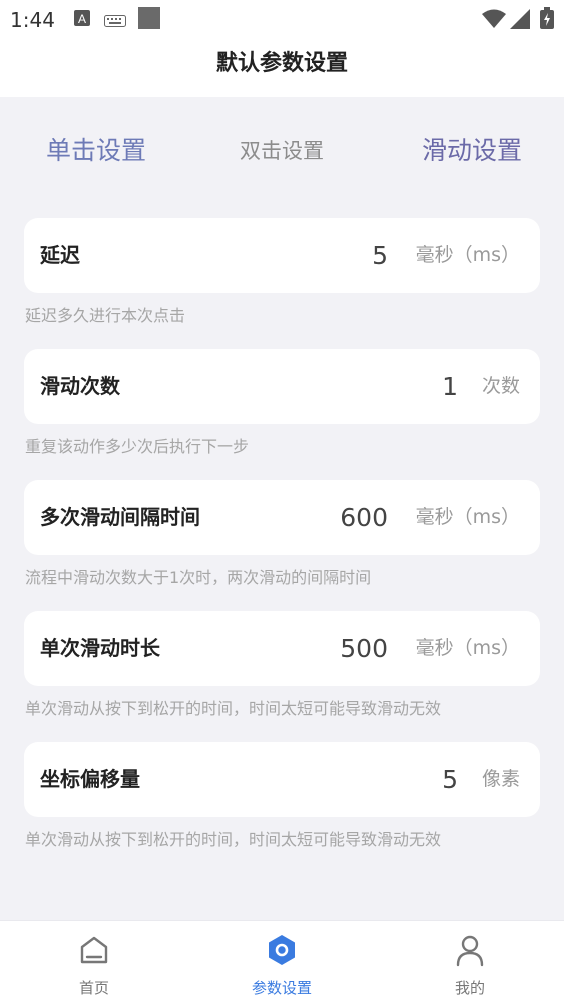 The image size is (564, 1005). What do you see at coordinates (282, 779) in the screenshot?
I see `setting-card-coordinate-offset: 坐标偏移量 5 像素` at bounding box center [282, 779].